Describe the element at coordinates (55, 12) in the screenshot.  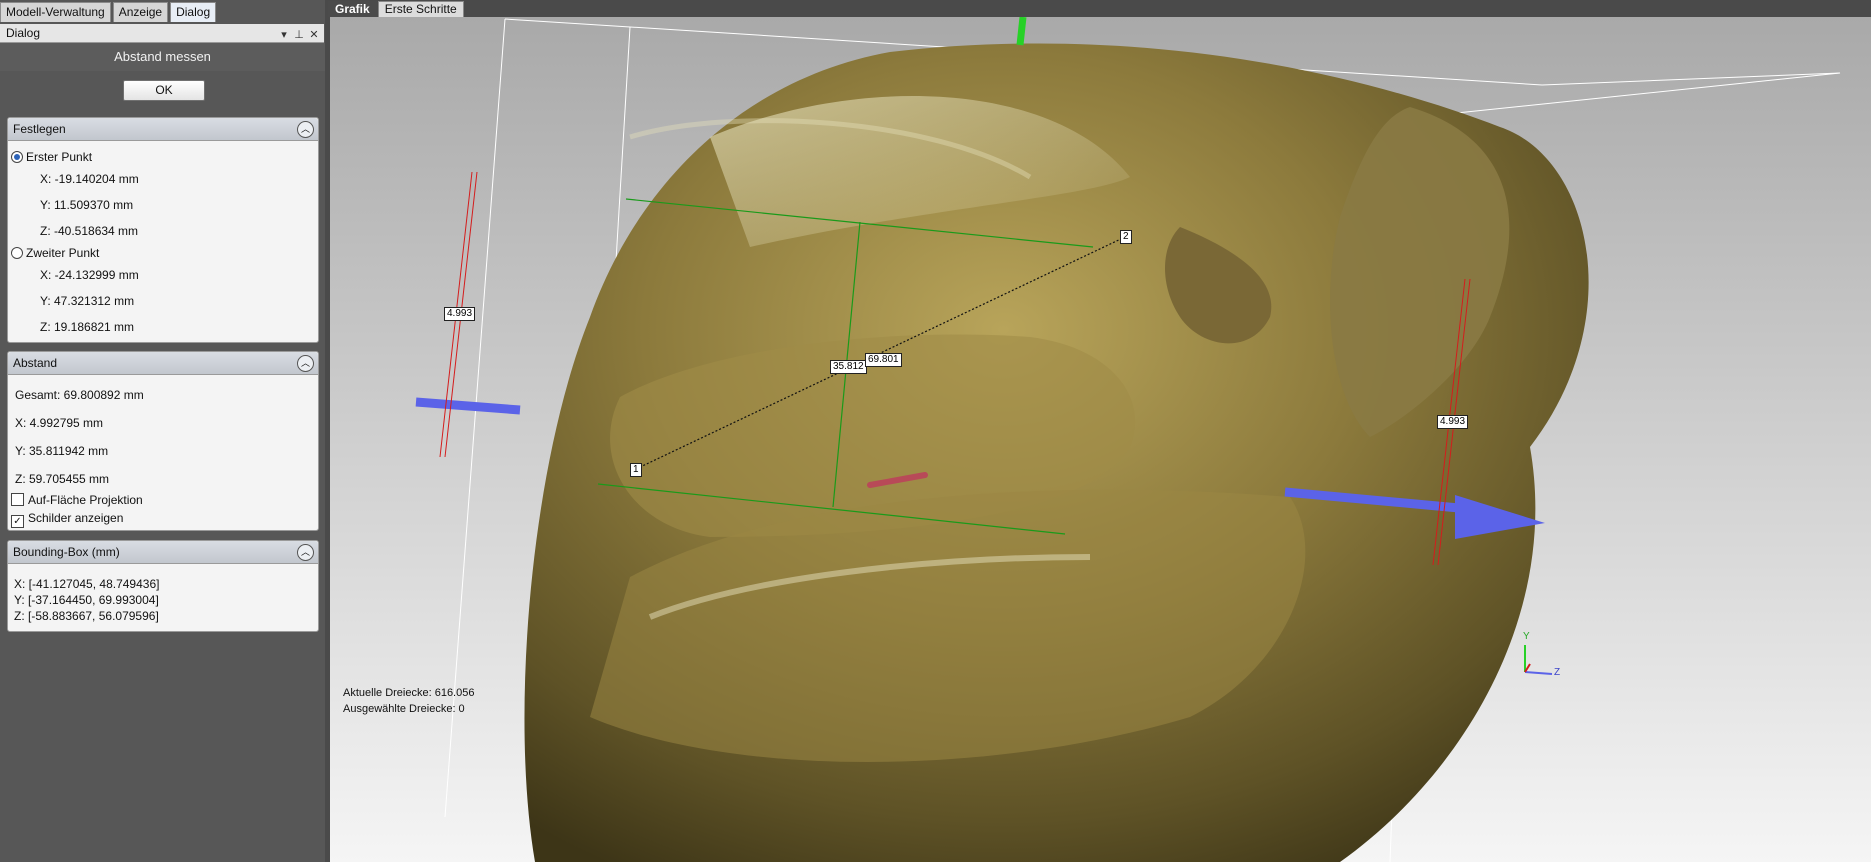
I see `tab-modell-verwaltung: Modell-Verwaltung` at that location.